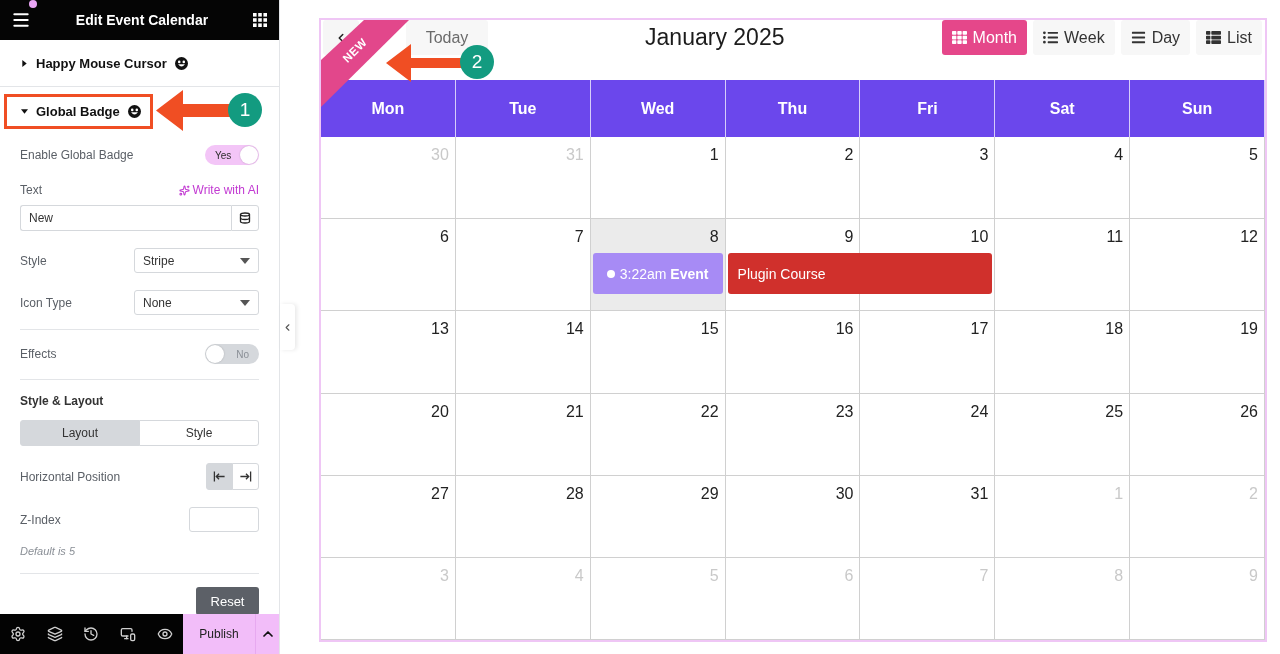  What do you see at coordinates (979, 329) in the screenshot?
I see `date-number: 17` at bounding box center [979, 329].